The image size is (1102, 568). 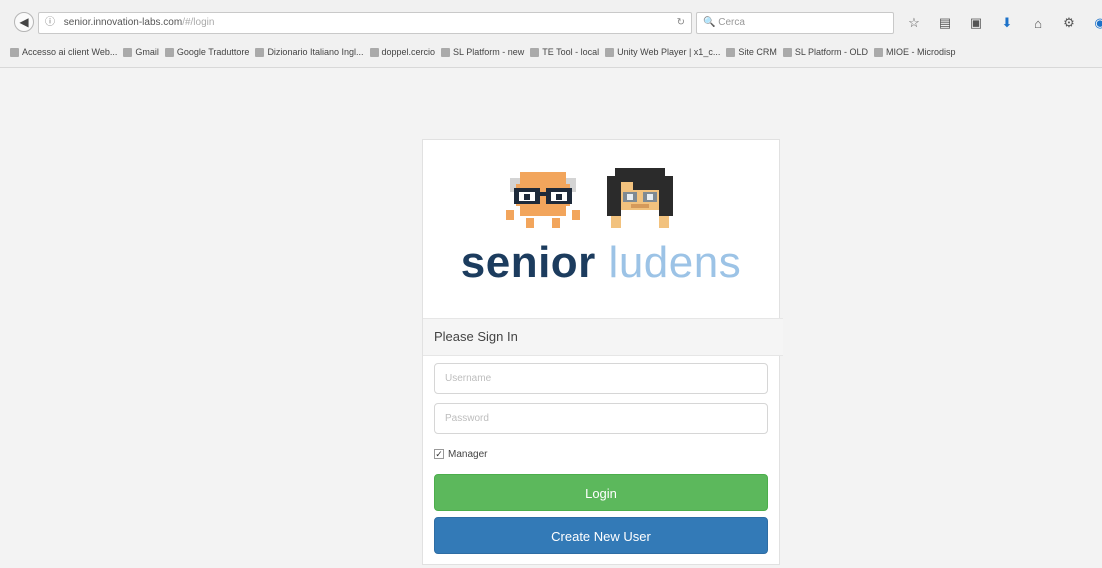 I want to click on elderly-man-character, so click(x=543, y=200).